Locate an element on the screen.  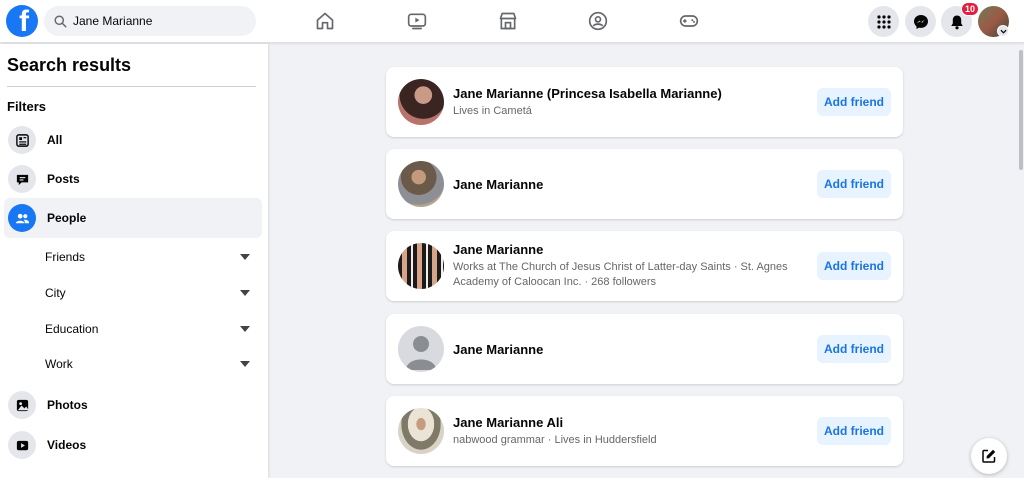
scrollbar-thumb is located at coordinates (1021, 110).